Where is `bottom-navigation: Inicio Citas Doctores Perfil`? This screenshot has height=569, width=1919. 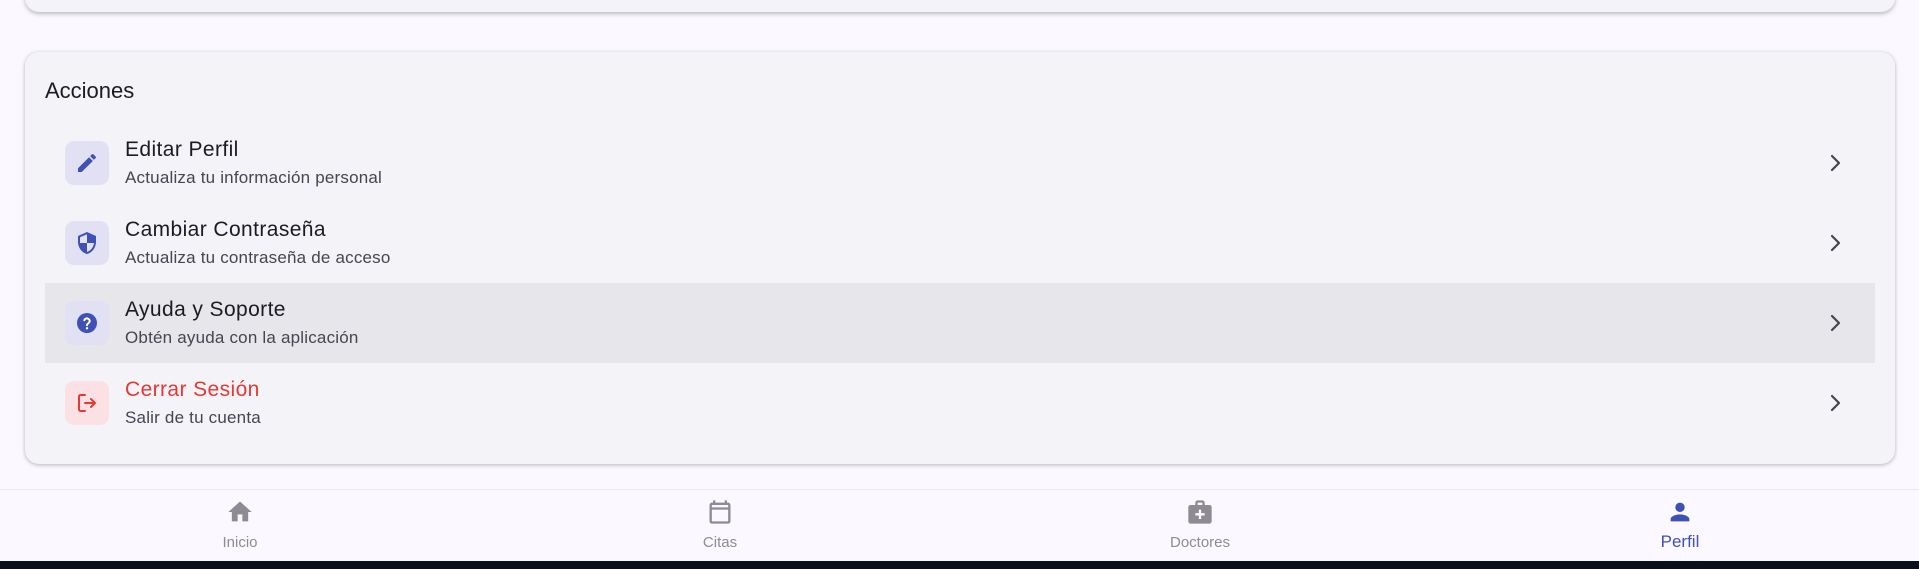
bottom-navigation: Inicio Citas Doctores Perfil is located at coordinates (959, 525).